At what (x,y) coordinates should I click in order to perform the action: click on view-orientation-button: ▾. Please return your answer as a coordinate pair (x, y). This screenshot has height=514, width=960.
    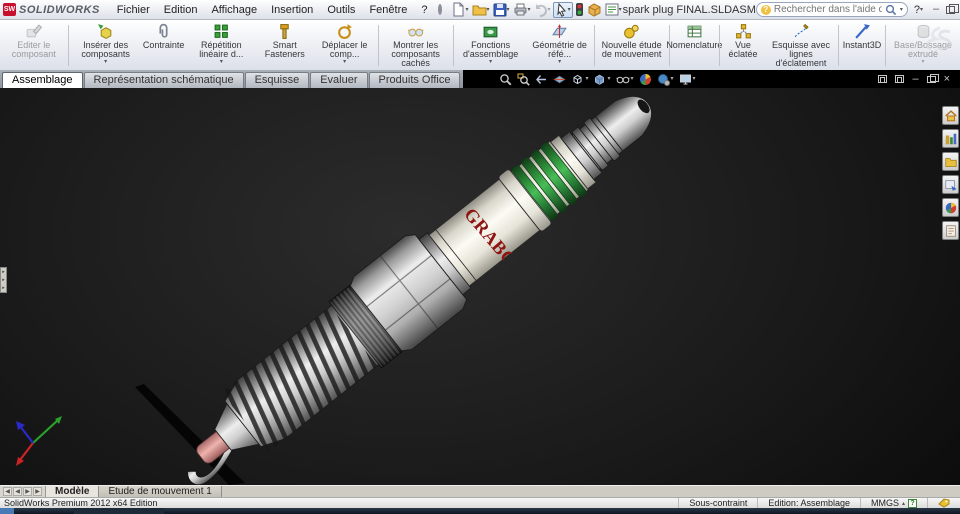
    Looking at the image, I should click on (579, 79).